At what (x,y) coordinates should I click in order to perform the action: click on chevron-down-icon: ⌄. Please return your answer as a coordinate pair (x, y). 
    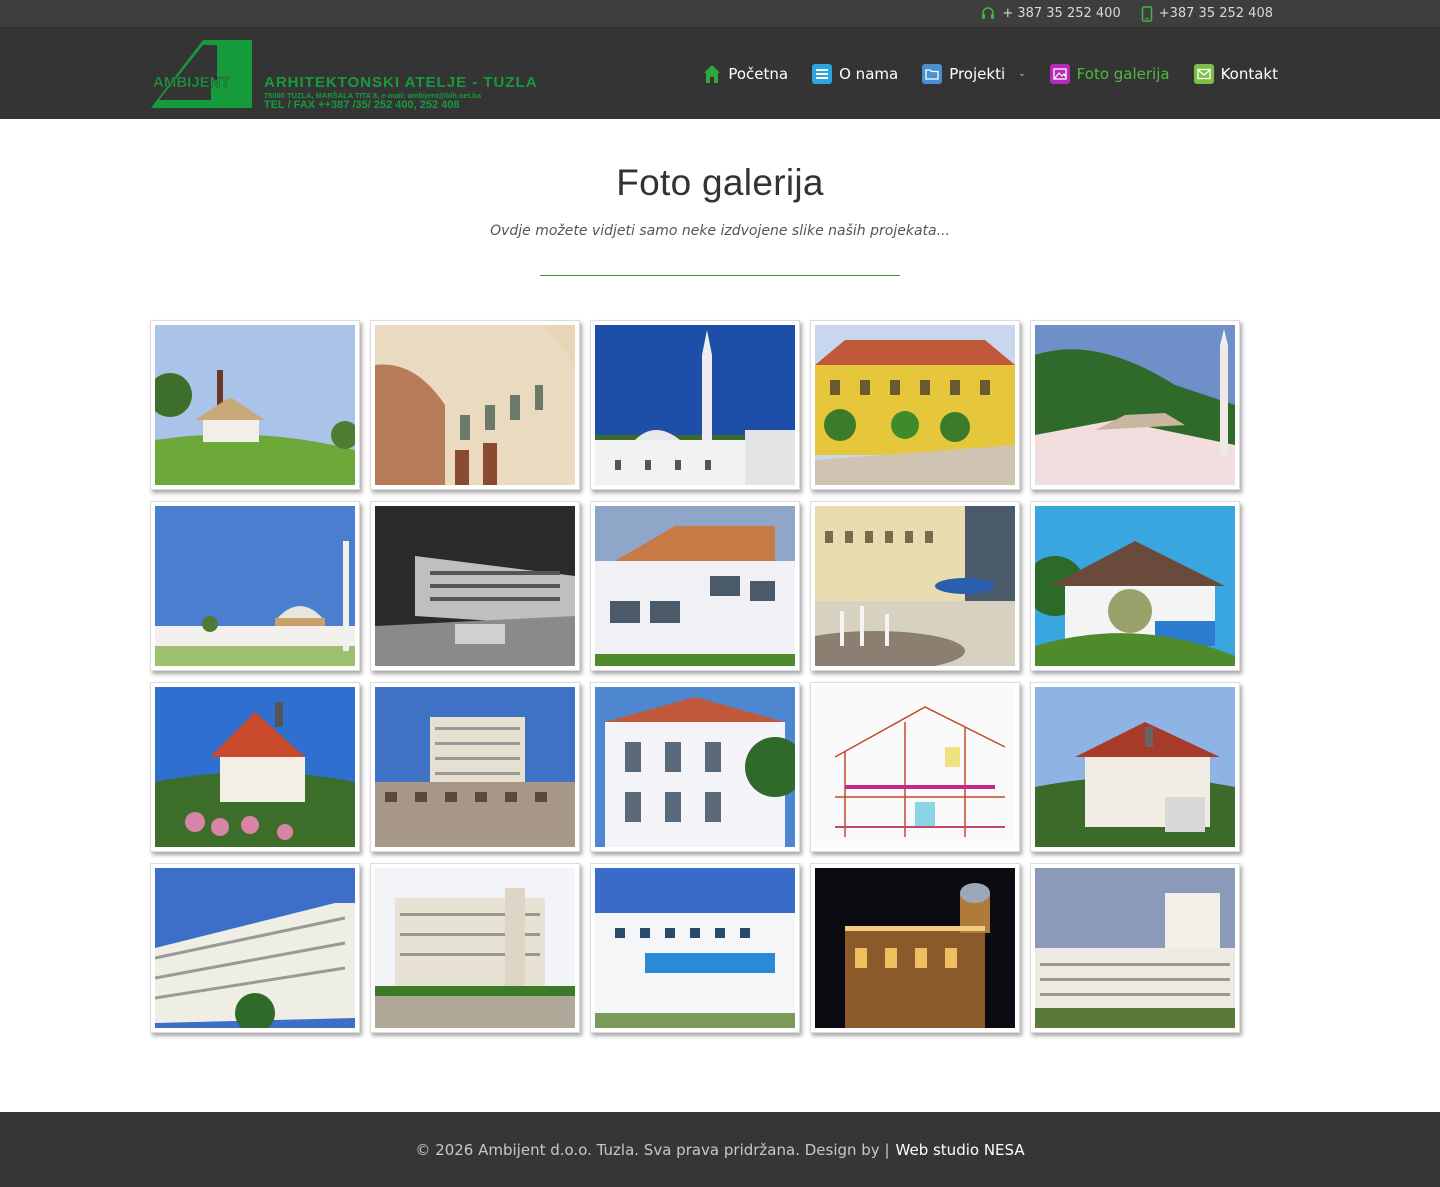
    Looking at the image, I should click on (1022, 74).